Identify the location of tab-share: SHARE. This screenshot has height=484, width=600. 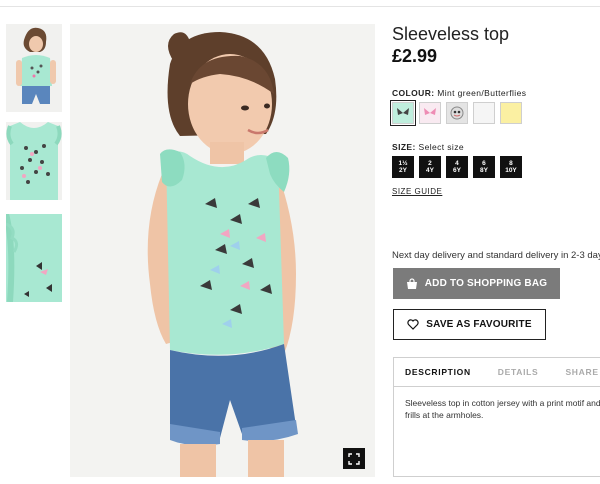
(581, 372).